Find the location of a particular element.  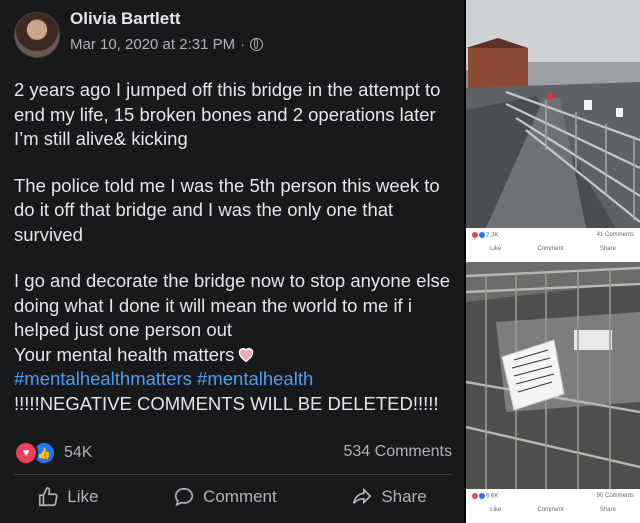

photo-1-like: Like is located at coordinates (495, 249).